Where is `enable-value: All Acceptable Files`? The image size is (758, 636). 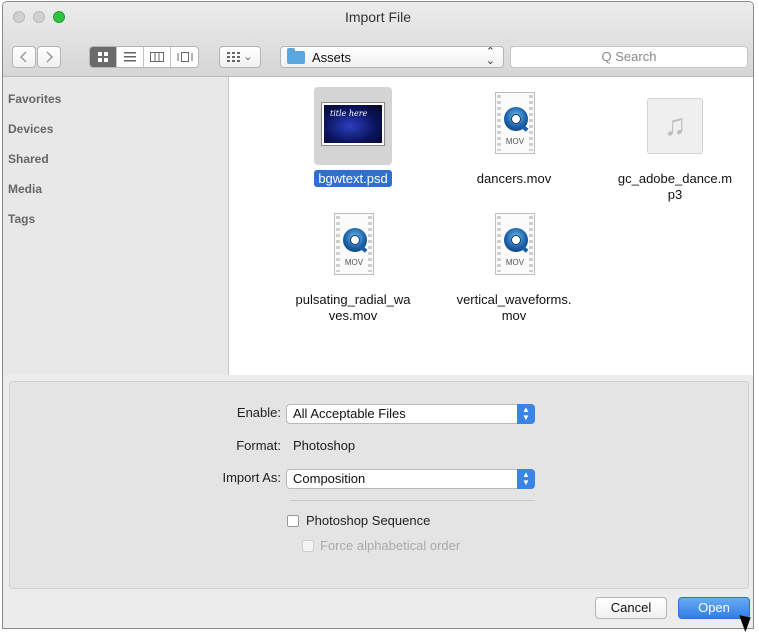
enable-value: All Acceptable Files is located at coordinates (349, 413).